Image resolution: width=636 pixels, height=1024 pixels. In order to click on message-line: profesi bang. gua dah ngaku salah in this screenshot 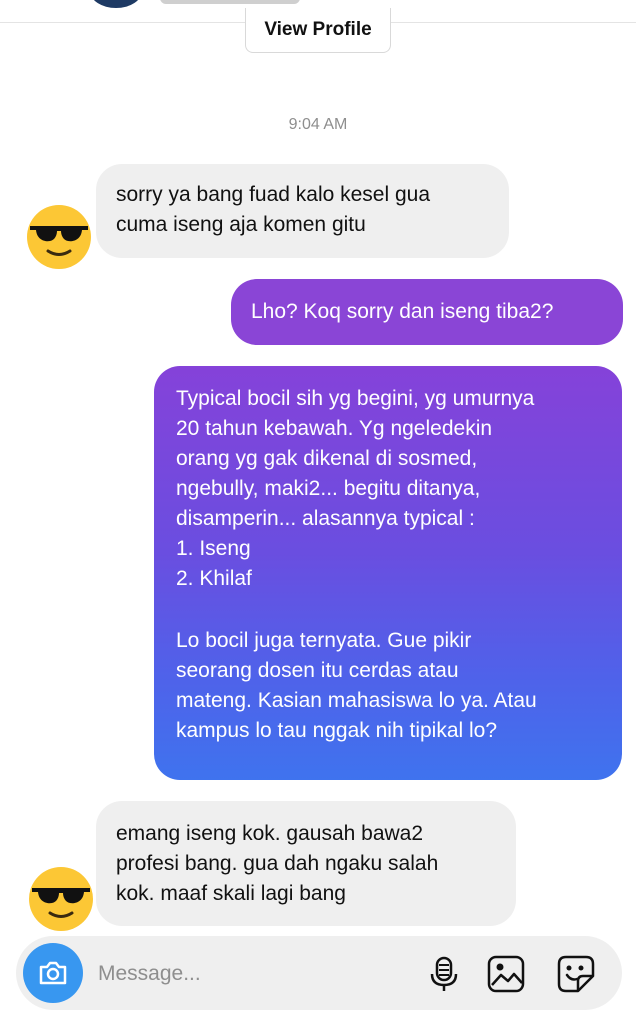, I will do `click(277, 863)`.